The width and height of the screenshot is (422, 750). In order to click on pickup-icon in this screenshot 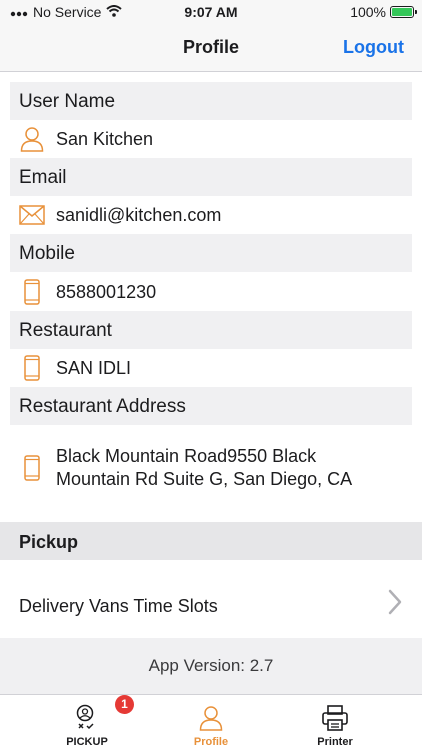, I will do `click(87, 718)`.